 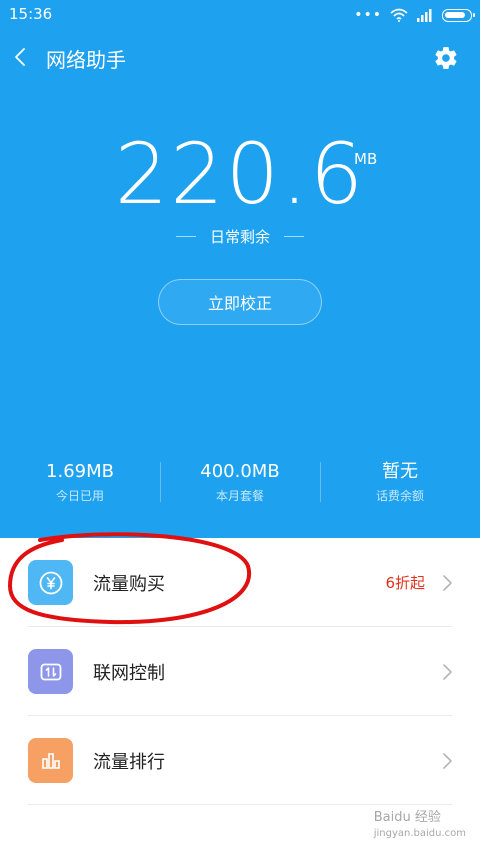 I want to click on status-bar: 15:36 •••, so click(x=240, y=15).